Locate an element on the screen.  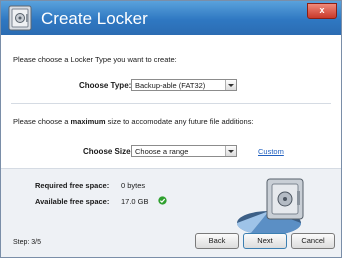
check-circle-icon is located at coordinates (162, 200).